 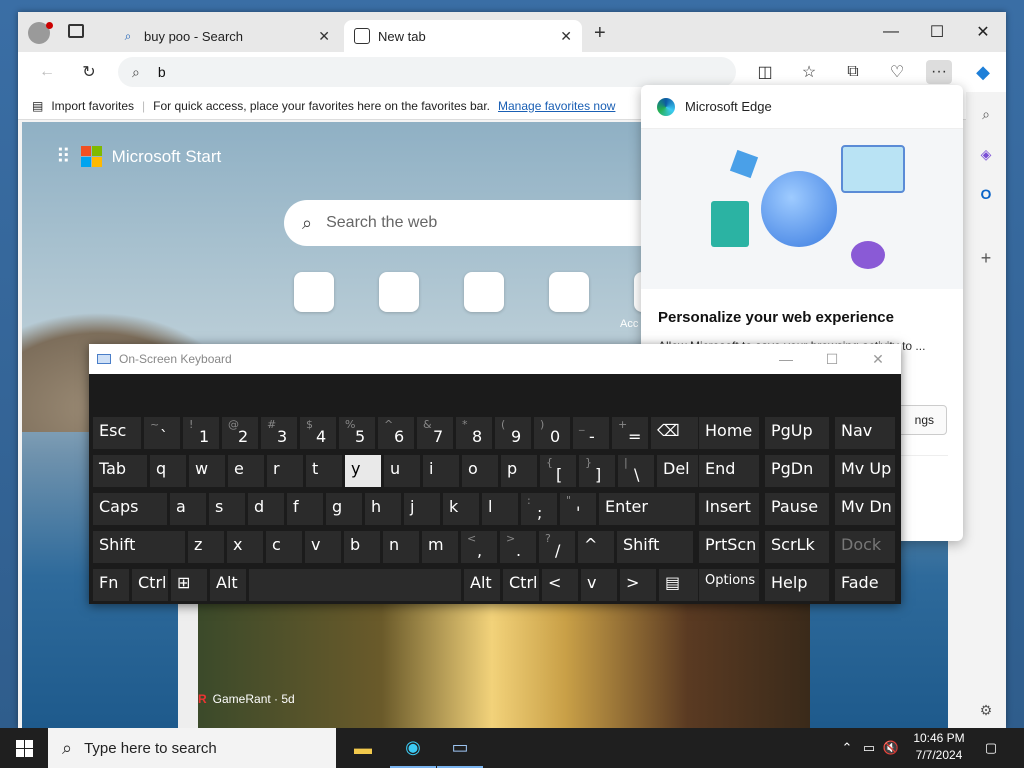 I want to click on key-x: x, so click(x=245, y=547).